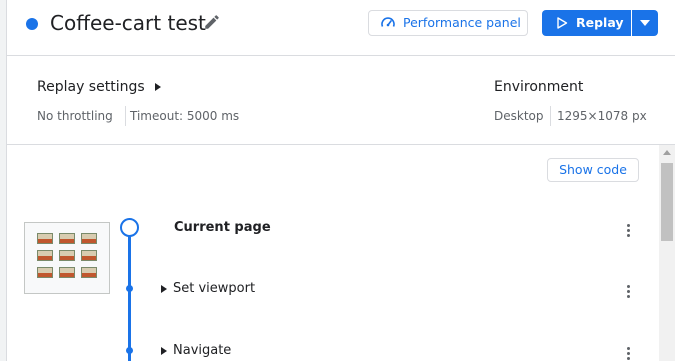 Image resolution: width=675 pixels, height=362 pixels. I want to click on play-icon, so click(562, 23).